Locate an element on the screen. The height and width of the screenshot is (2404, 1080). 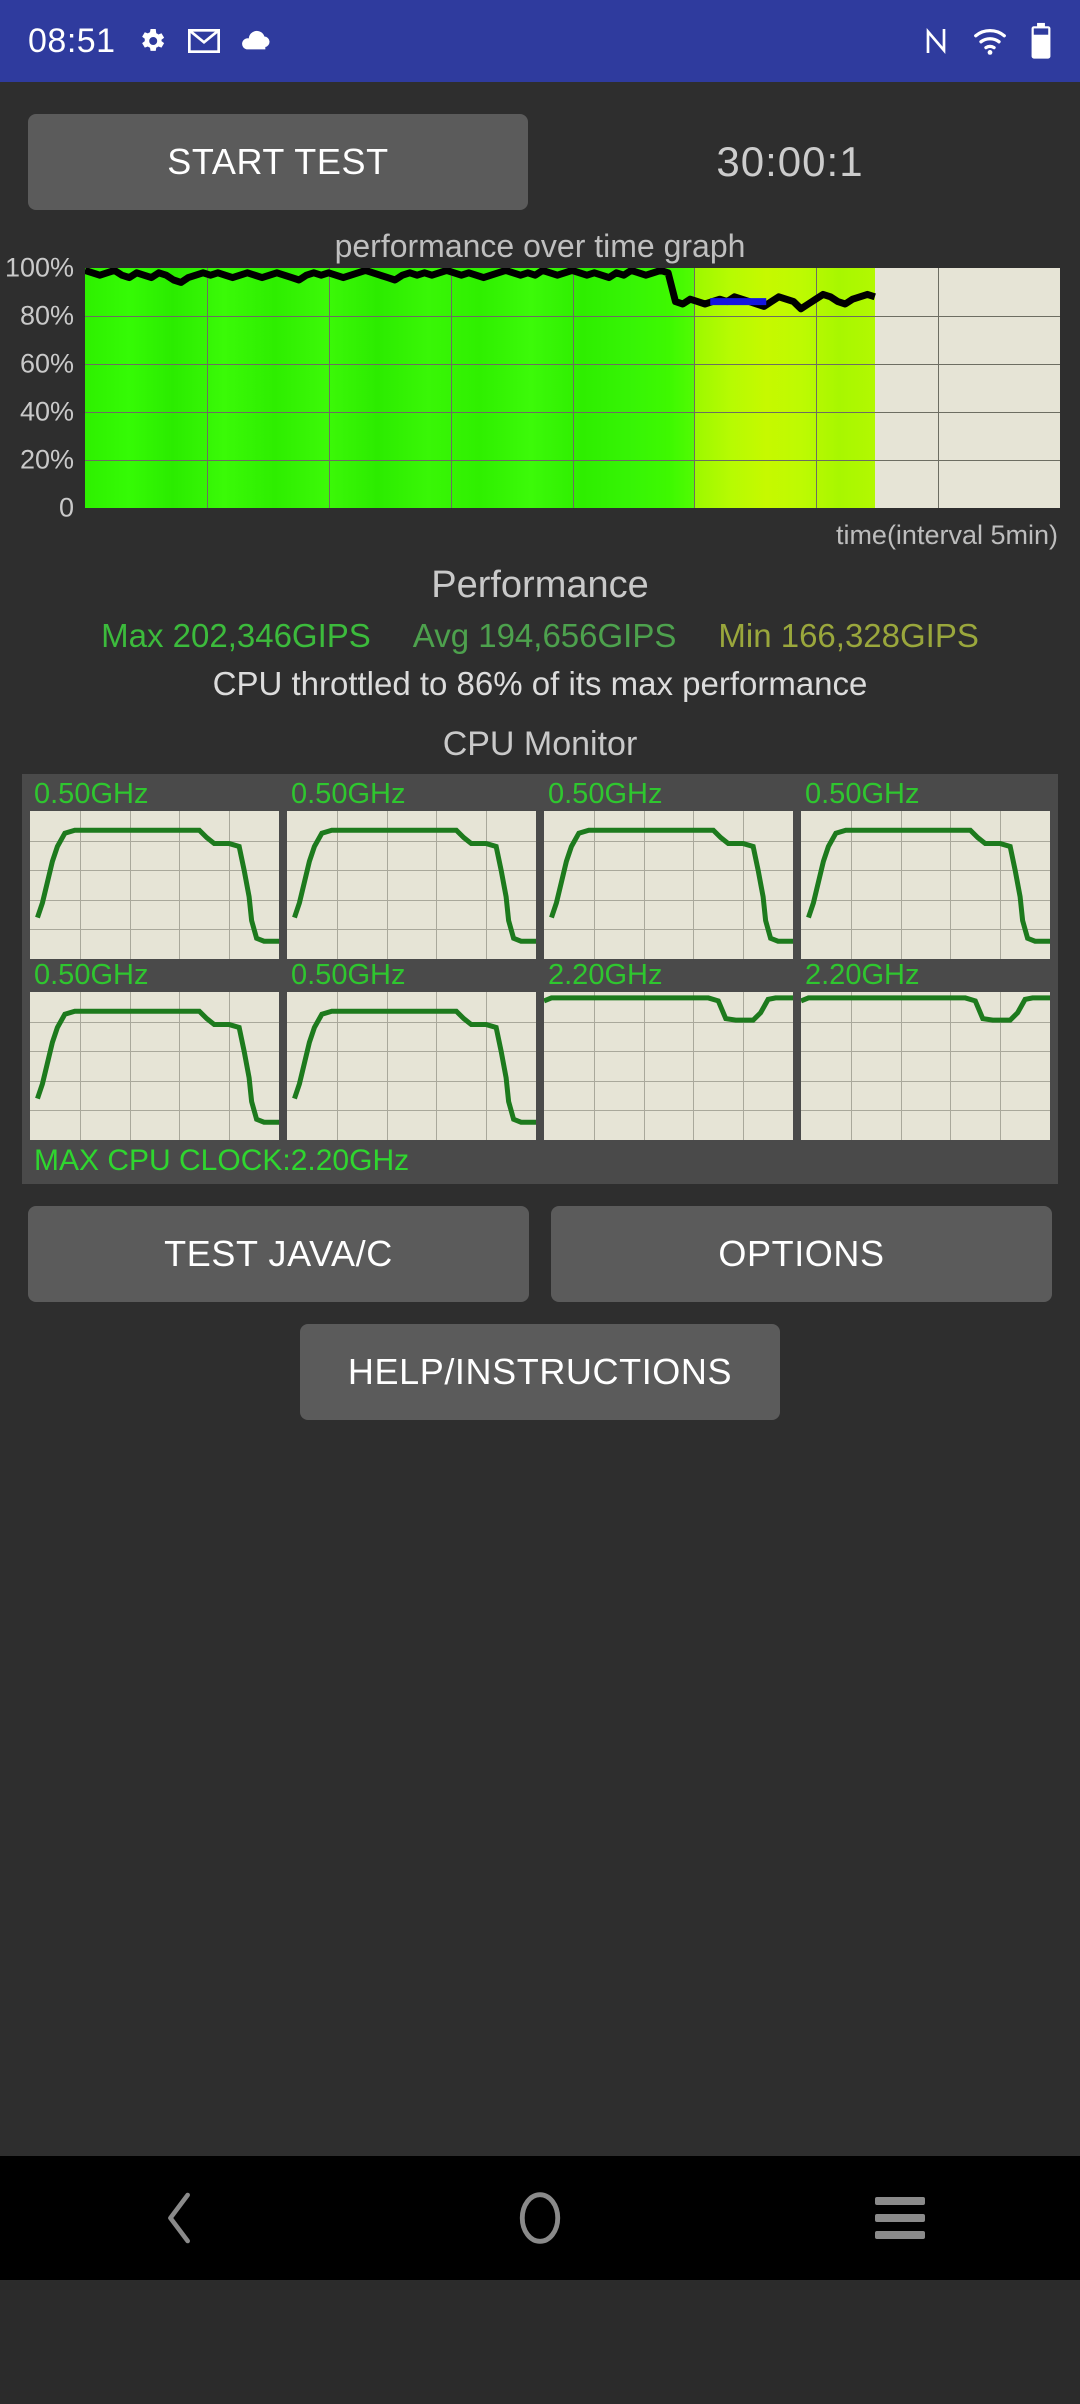
performance-min: Min 166,328GIPS is located at coordinates (848, 635).